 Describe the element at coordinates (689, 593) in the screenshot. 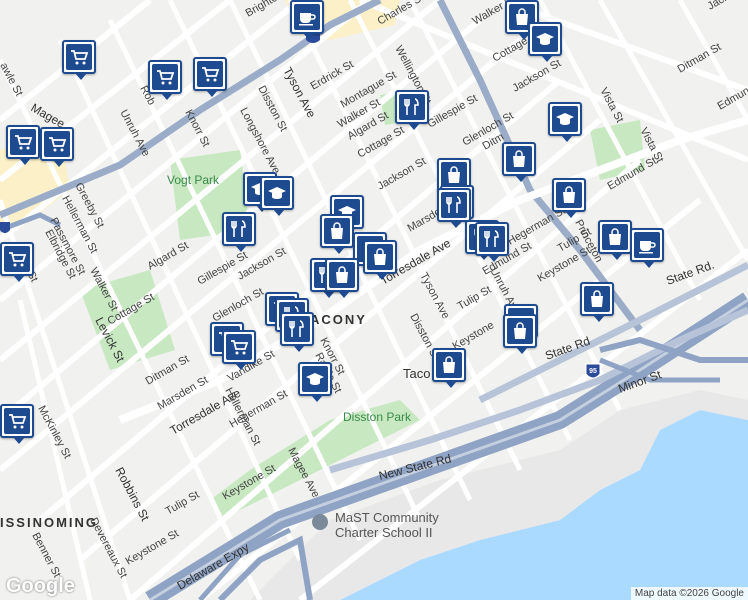

I see `map-attribution: Map data ©2026 Google` at that location.